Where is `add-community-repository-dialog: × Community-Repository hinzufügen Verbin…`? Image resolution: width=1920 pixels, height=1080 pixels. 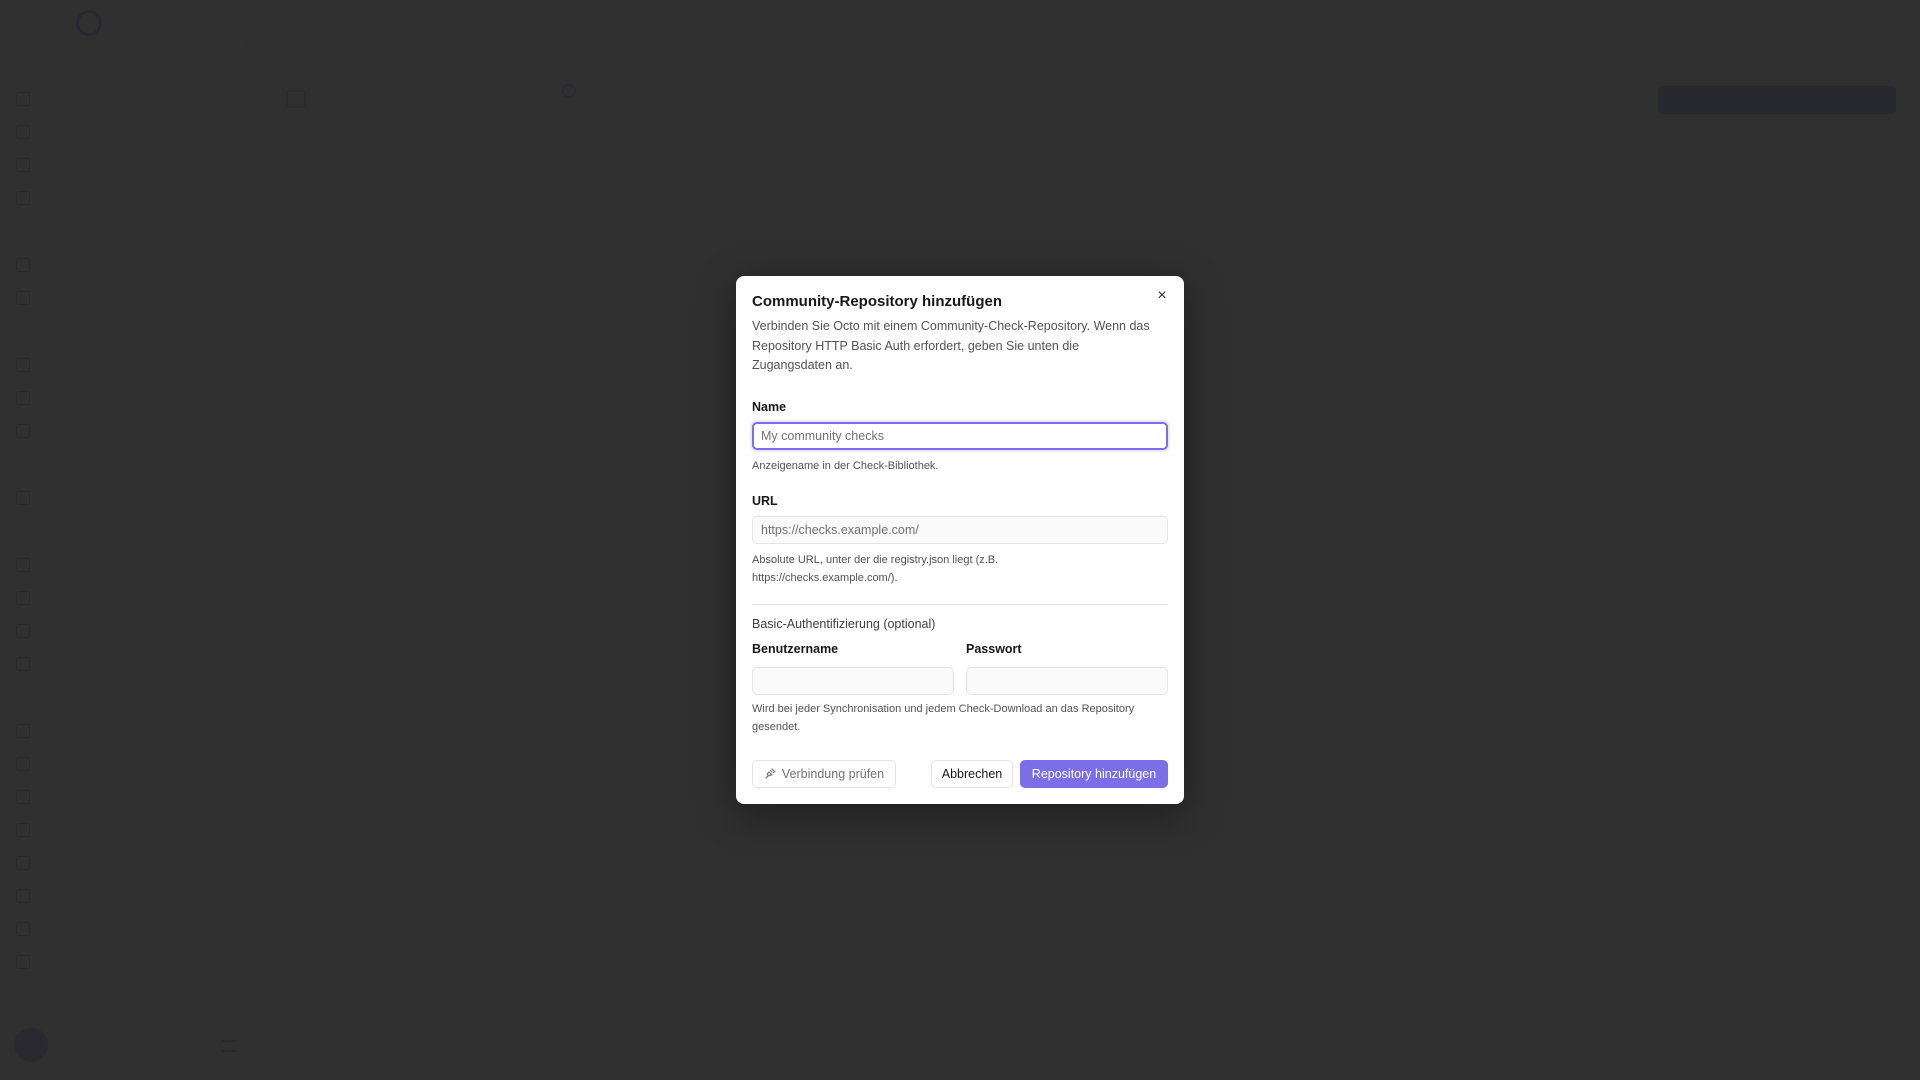
add-community-repository-dialog: × Community-Repository hinzufügen Verbin… is located at coordinates (960, 540).